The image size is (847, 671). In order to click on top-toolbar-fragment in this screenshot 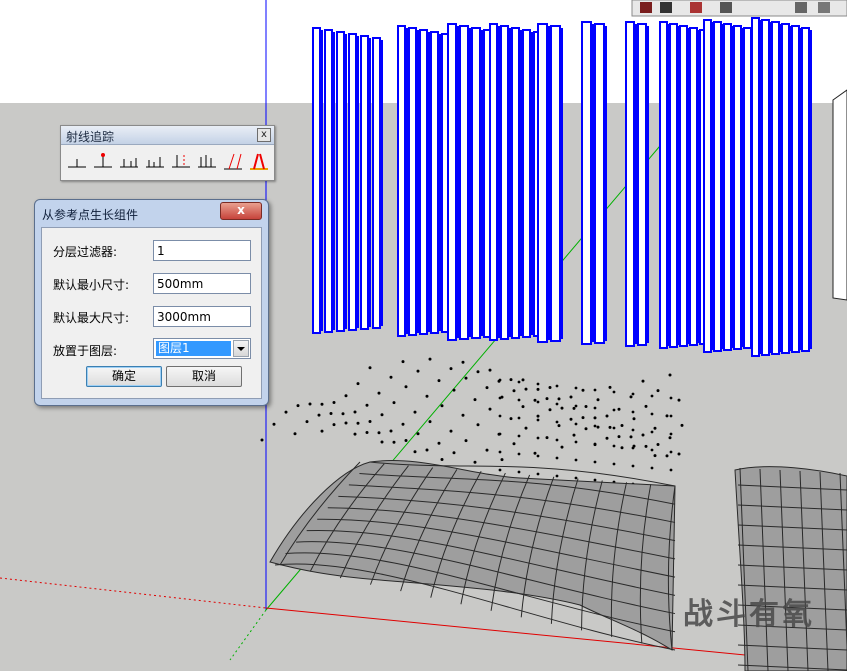, I will do `click(739, 8)`.